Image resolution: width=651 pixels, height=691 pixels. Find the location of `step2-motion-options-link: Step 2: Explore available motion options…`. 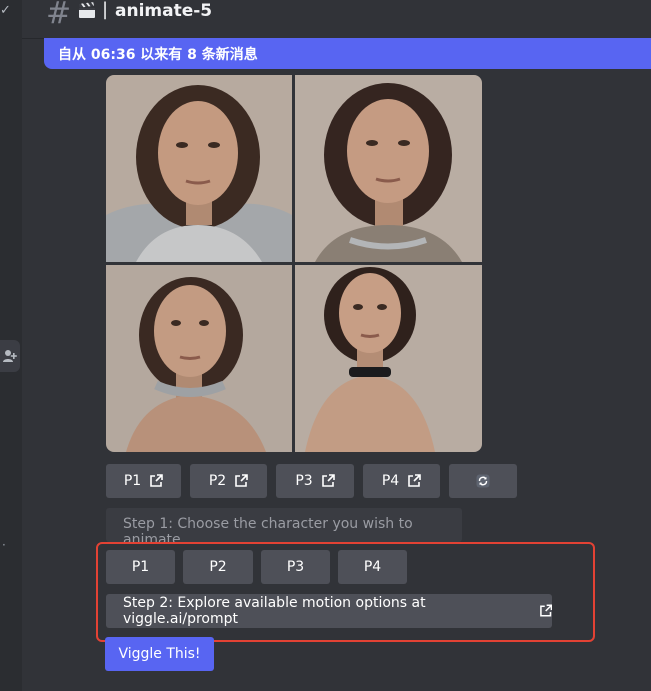

step2-motion-options-link: Step 2: Explore available motion options… is located at coordinates (329, 611).